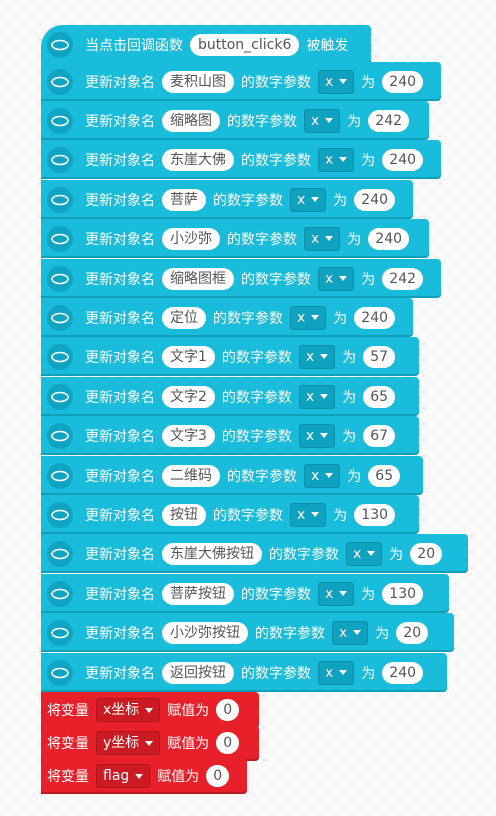 The image size is (496, 816). I want to click on object-name-field: 小沙弥, so click(191, 238).